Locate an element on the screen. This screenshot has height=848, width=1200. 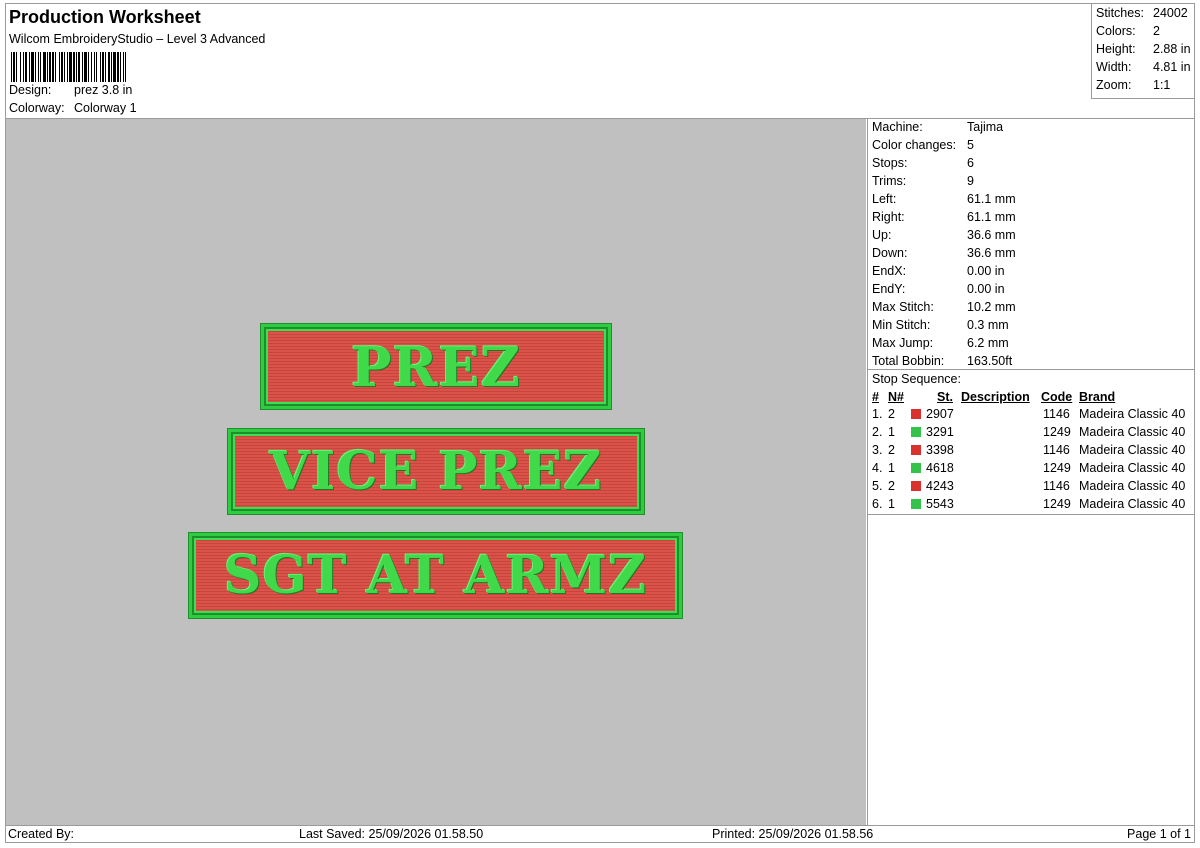
stitch-count: 3398 is located at coordinates (940, 450).